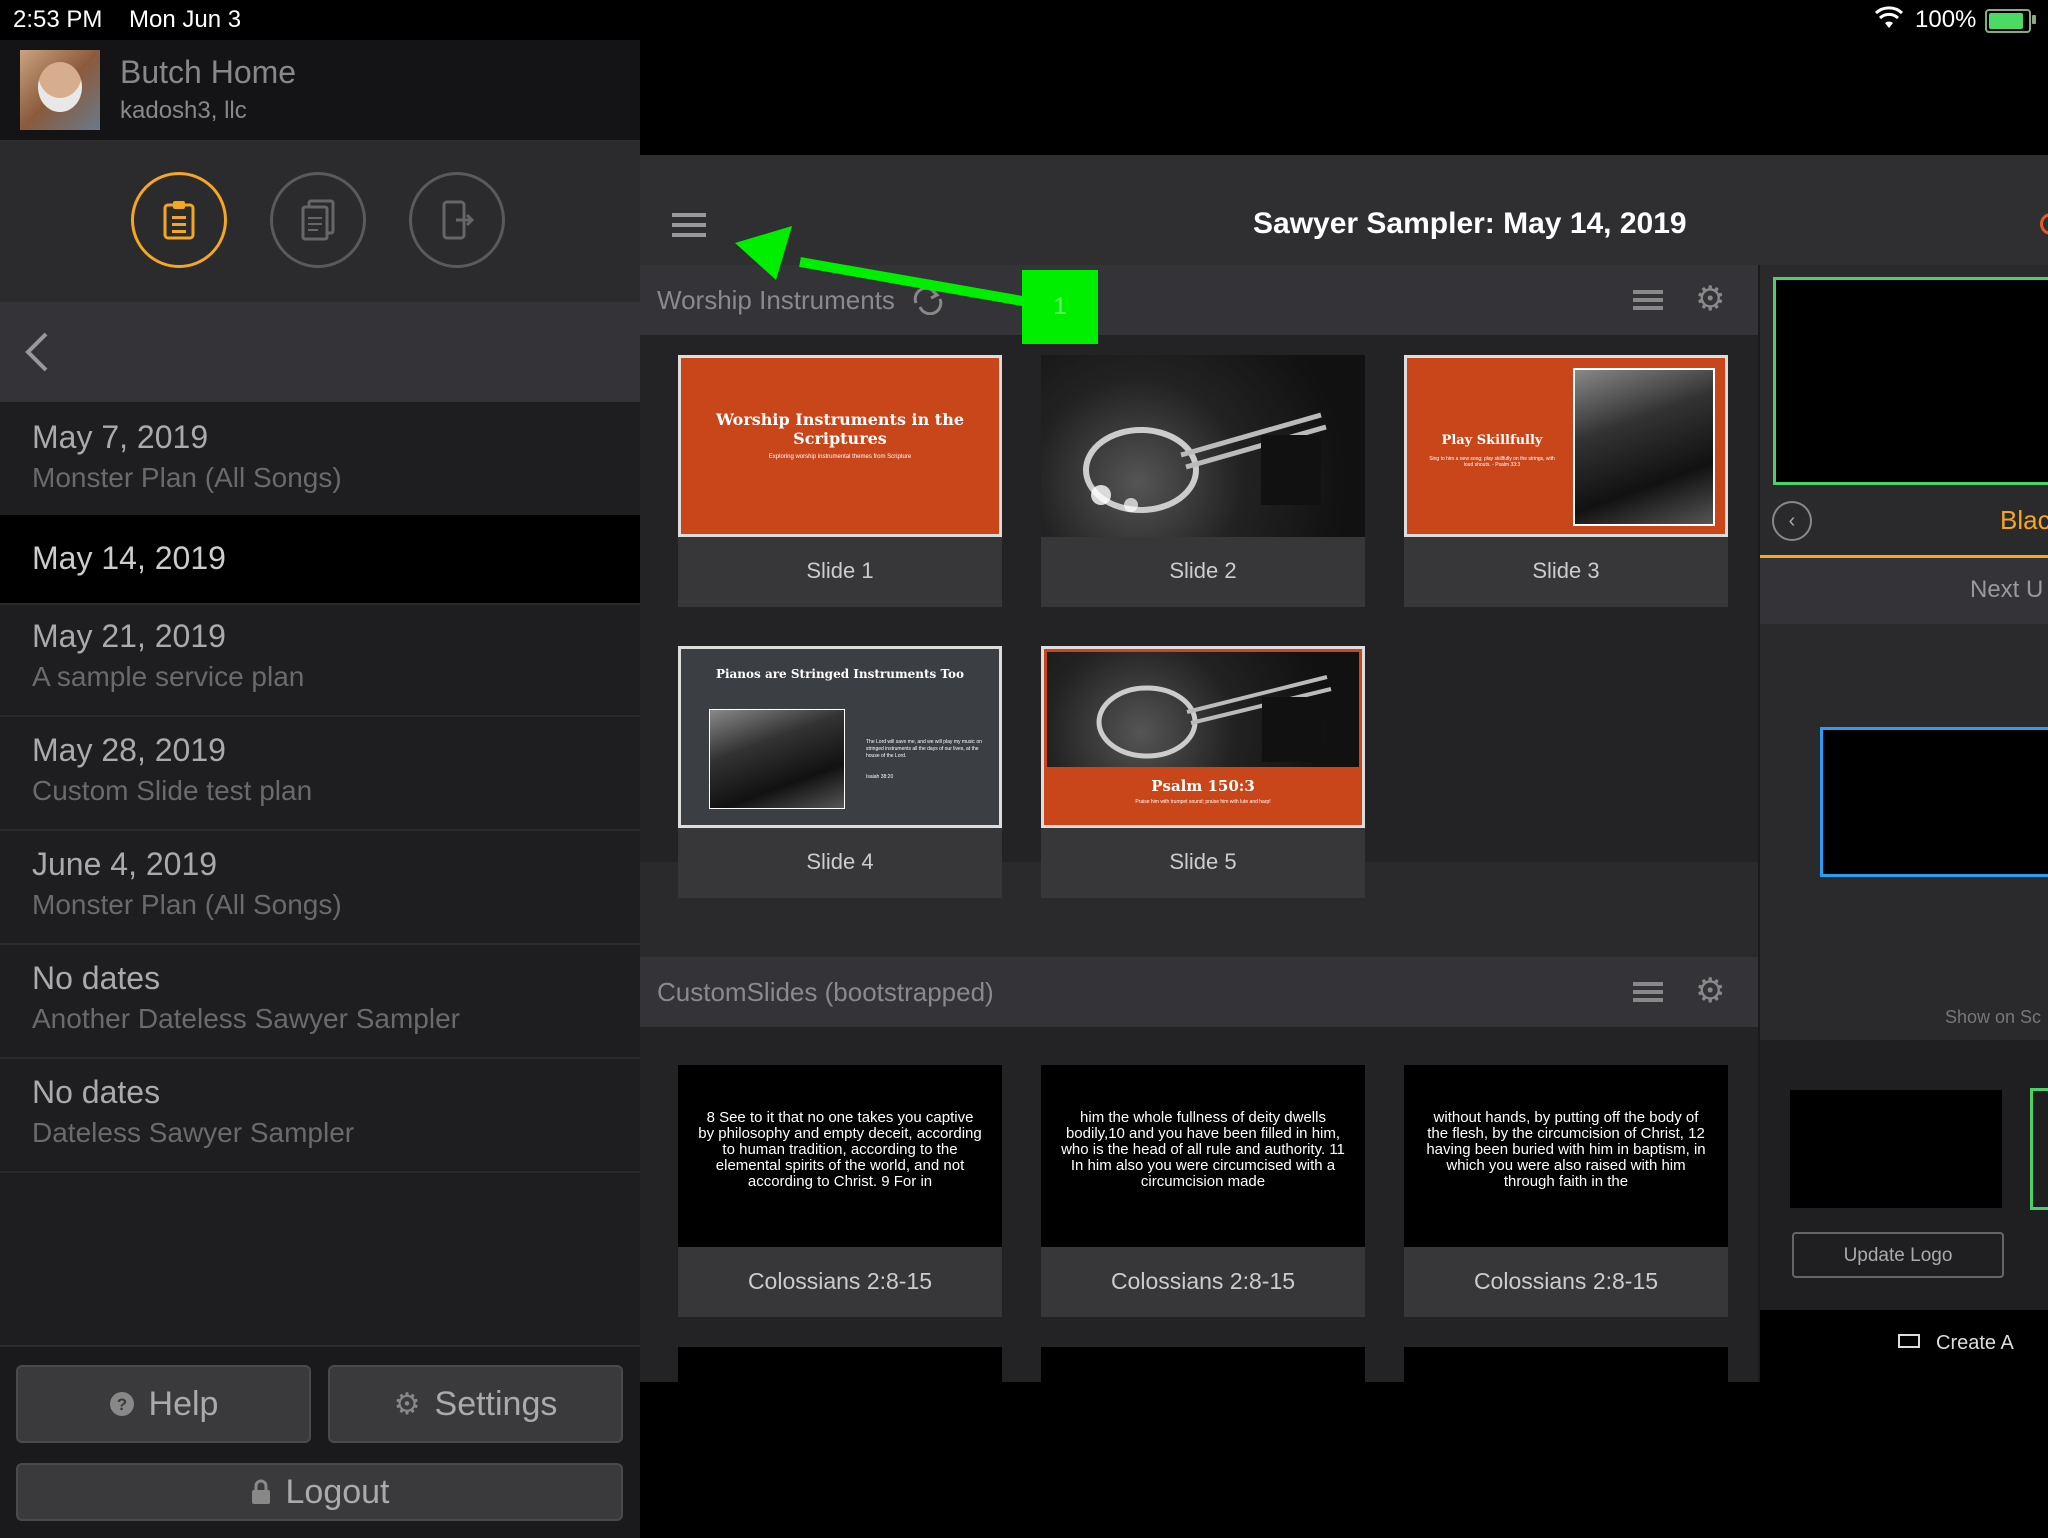 The height and width of the screenshot is (1538, 2048). Describe the element at coordinates (1934, 802) in the screenshot. I see `next-preview` at that location.